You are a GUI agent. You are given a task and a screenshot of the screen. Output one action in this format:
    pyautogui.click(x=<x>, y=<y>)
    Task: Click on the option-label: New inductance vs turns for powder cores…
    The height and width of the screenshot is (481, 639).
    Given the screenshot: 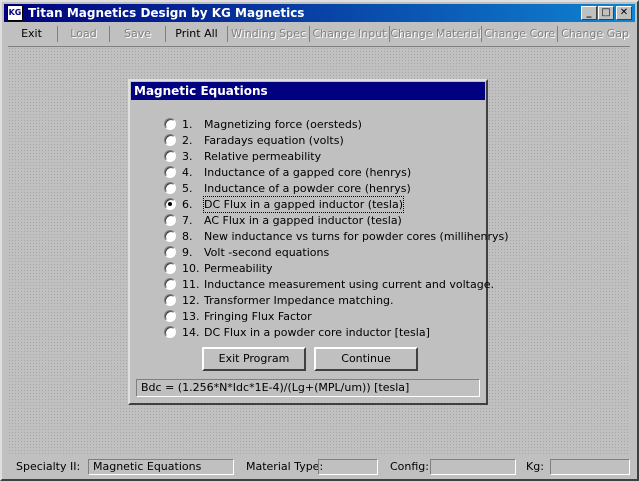 What is the action you would take?
    pyautogui.click(x=356, y=236)
    